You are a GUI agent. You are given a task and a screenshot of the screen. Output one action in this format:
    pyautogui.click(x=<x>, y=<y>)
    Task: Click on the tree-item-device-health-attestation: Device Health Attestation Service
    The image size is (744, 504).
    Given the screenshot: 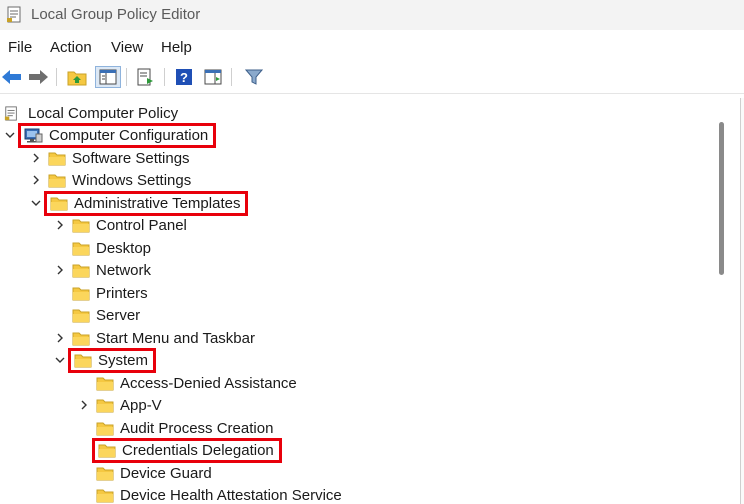 What is the action you would take?
    pyautogui.click(x=210, y=494)
    